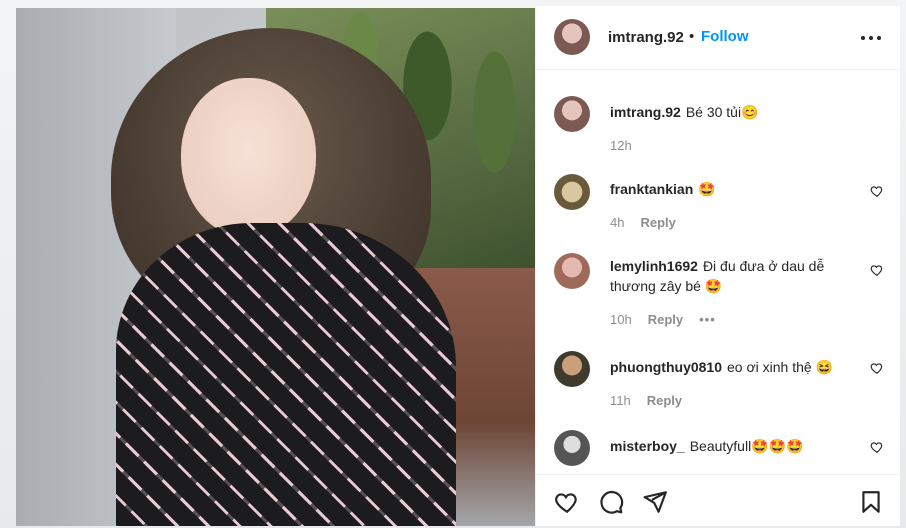 This screenshot has width=906, height=528. Describe the element at coordinates (824, 367) in the screenshot. I see `comment-emoji: 😆` at that location.